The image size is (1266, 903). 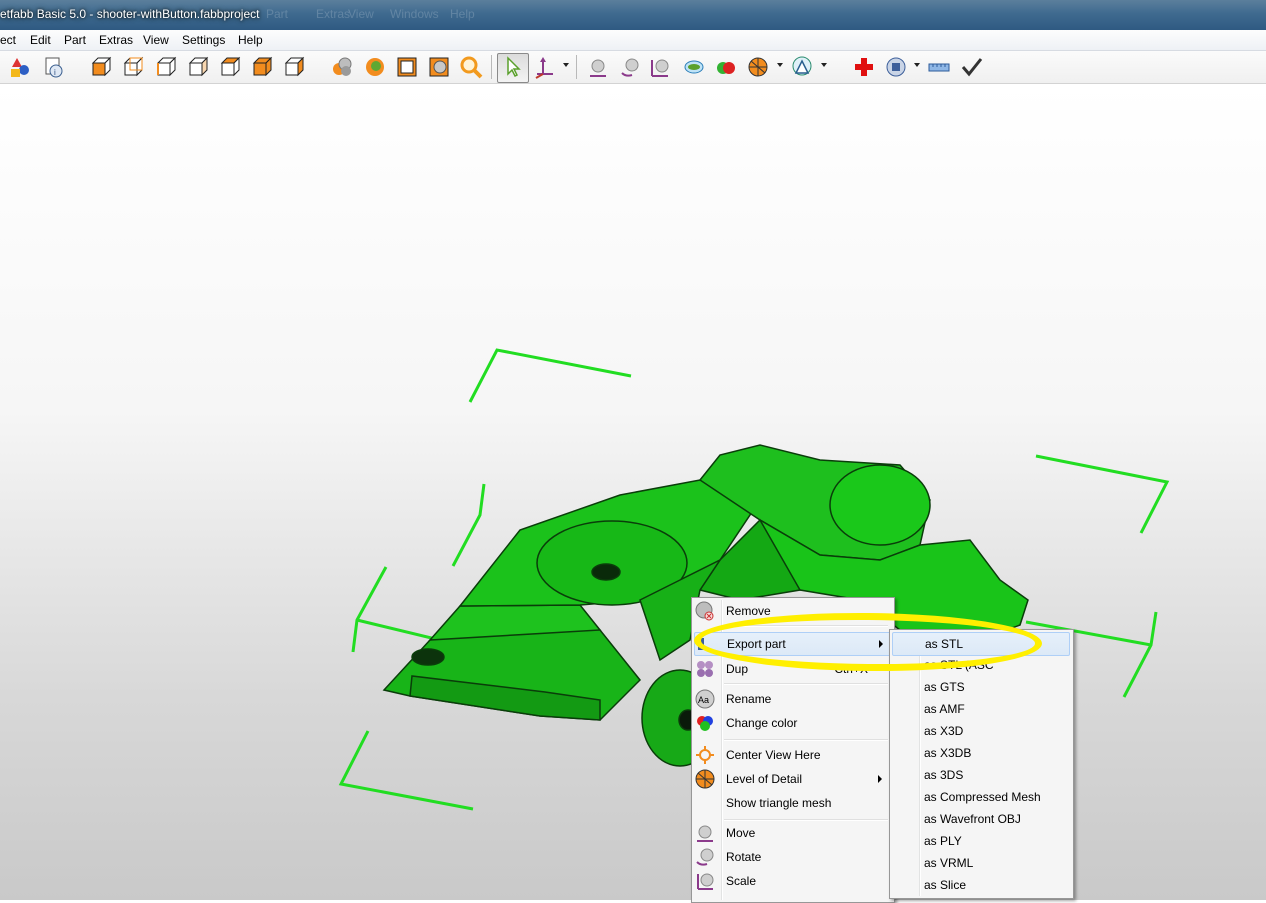 I want to click on menu-help: Help, so click(x=250, y=40).